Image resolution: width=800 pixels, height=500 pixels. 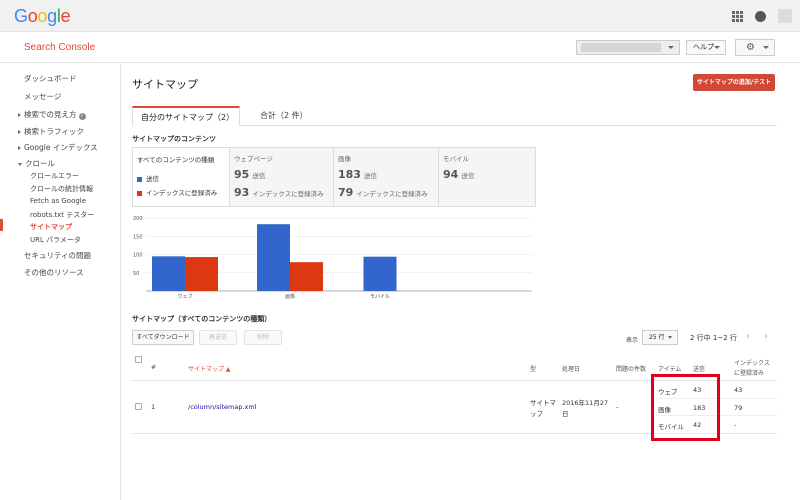 I want to click on sidebar-item-dashboard: ダッシュボード, so click(x=50, y=78).